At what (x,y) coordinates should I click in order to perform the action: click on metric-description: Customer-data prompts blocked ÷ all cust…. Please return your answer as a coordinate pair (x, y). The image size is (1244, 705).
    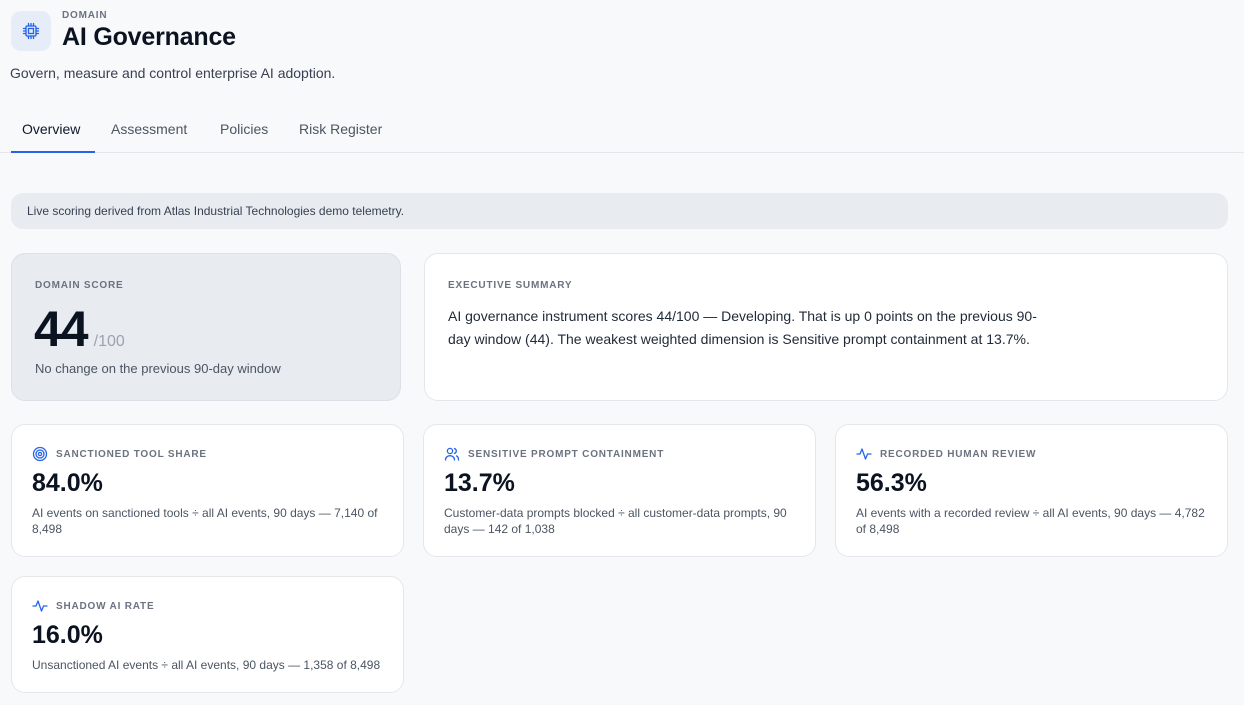
    Looking at the image, I should click on (615, 521).